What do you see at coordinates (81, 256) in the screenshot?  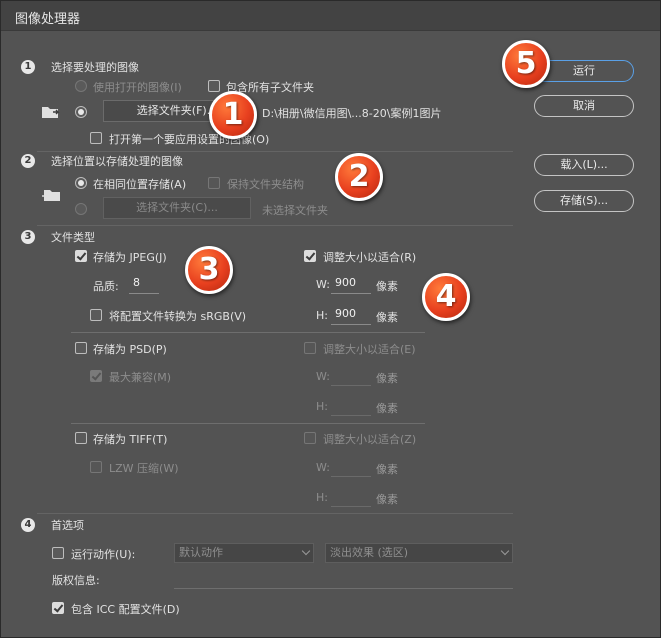 I see `save-as-jpeg-checkbox` at bounding box center [81, 256].